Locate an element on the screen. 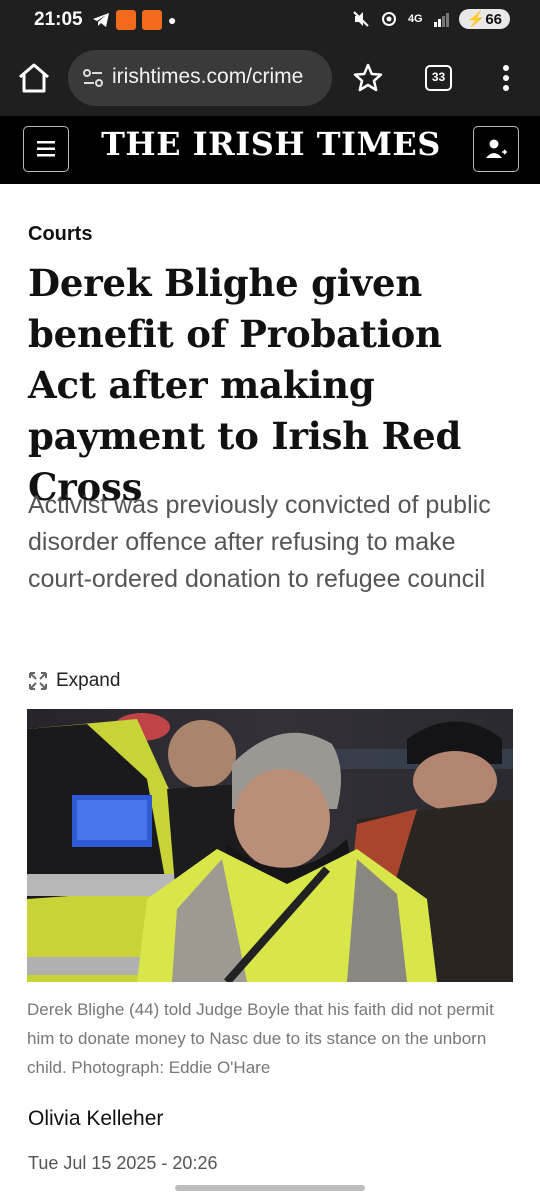  notification-icons: ● is located at coordinates (134, 20).